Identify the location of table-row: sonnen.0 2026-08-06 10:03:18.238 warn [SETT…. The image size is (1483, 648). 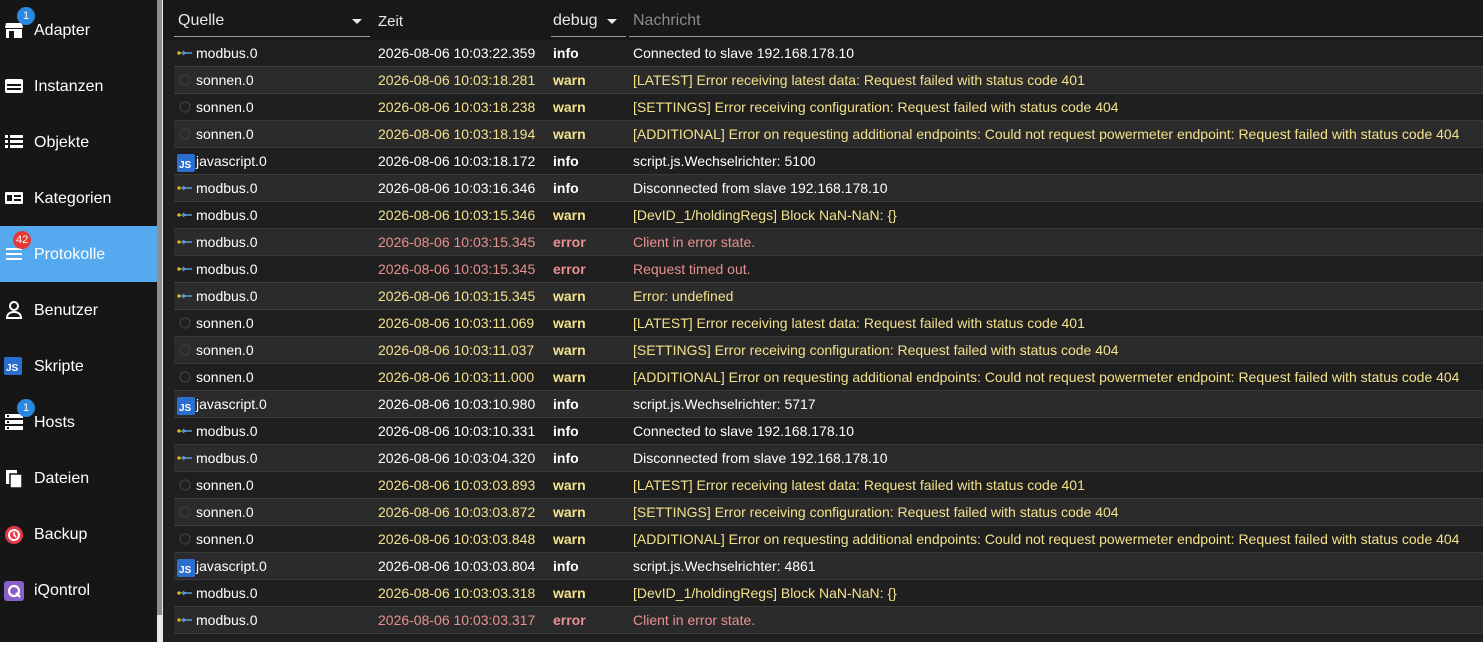
(828, 107).